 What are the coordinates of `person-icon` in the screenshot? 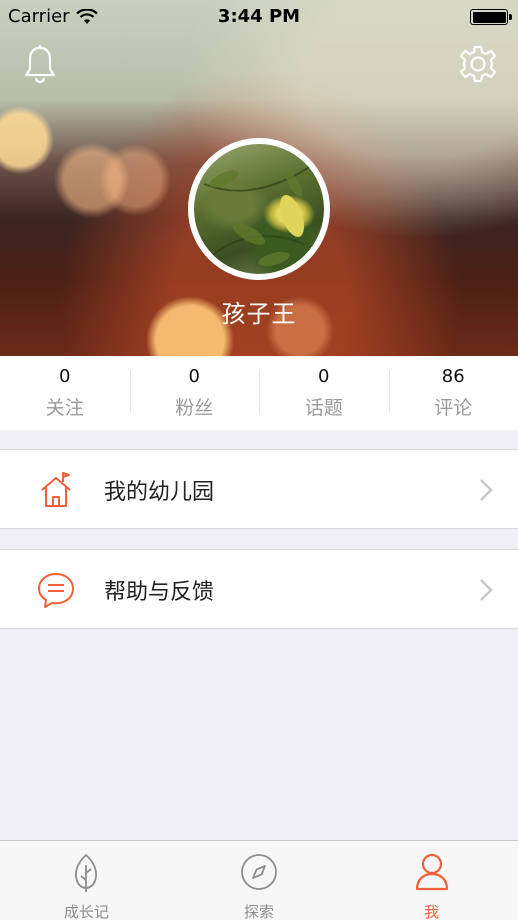 It's located at (431, 872).